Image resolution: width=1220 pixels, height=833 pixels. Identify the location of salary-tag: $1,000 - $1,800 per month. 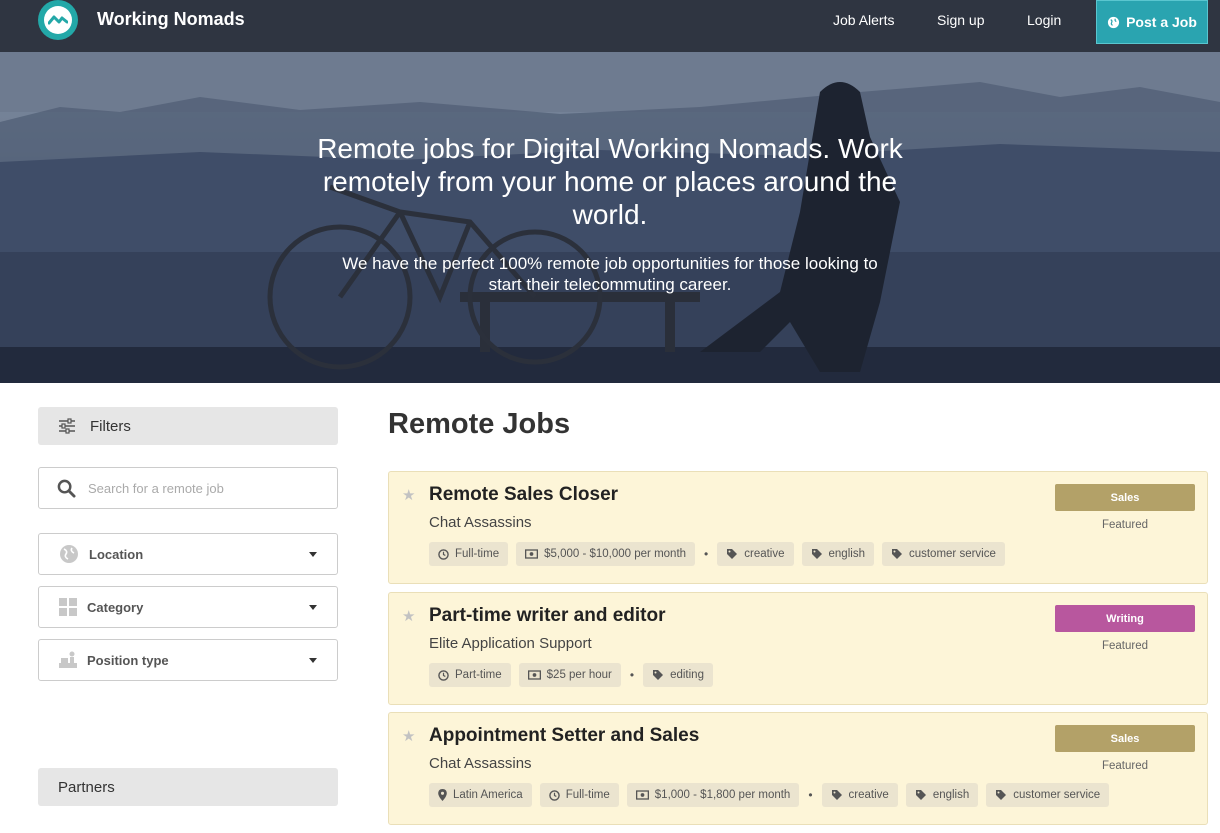
(713, 795).